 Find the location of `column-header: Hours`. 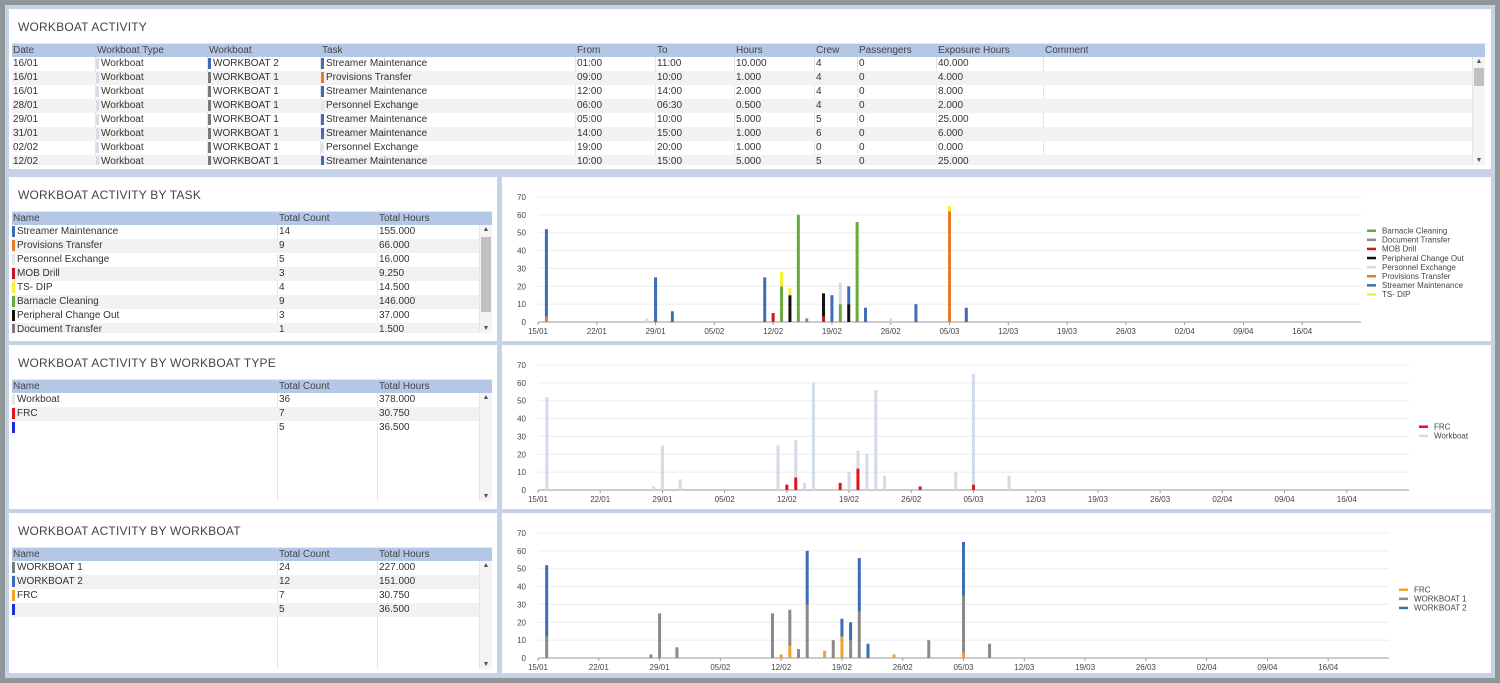

column-header: Hours is located at coordinates (749, 50).